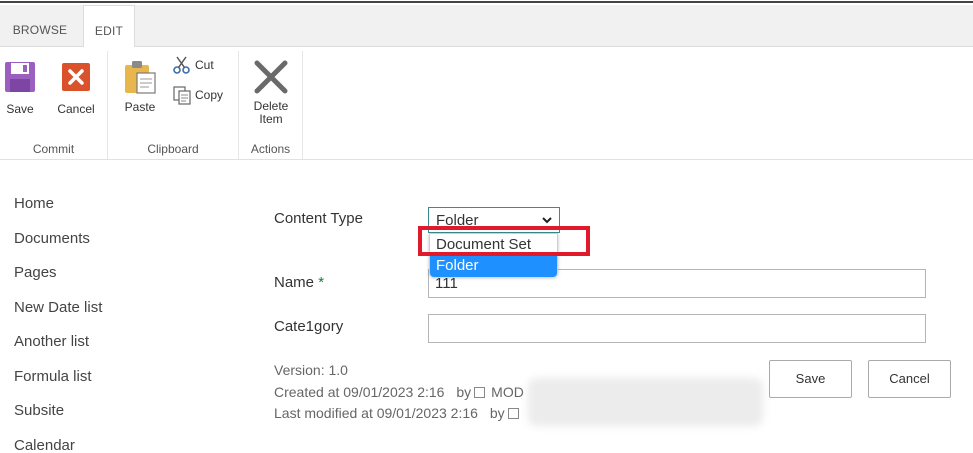  Describe the element at coordinates (182, 95) in the screenshot. I see `copy-icon` at that location.